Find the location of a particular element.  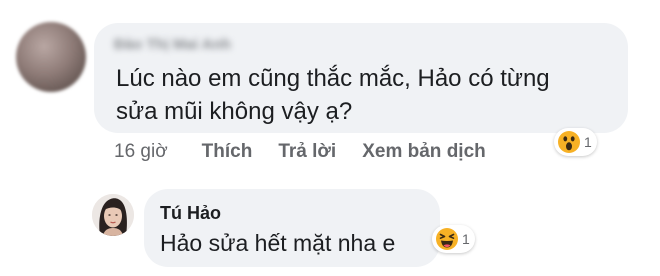

comment-text-line-2: sửa mũi không vậy ạ? is located at coordinates (234, 111).